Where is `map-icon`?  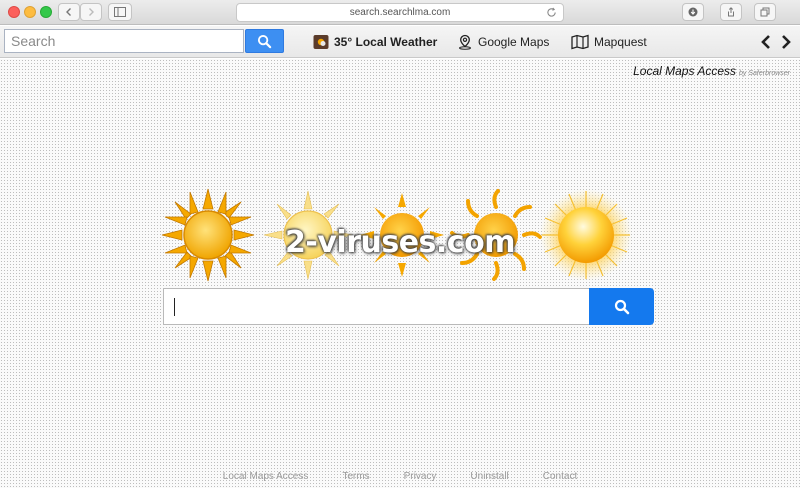
map-icon is located at coordinates (580, 42).